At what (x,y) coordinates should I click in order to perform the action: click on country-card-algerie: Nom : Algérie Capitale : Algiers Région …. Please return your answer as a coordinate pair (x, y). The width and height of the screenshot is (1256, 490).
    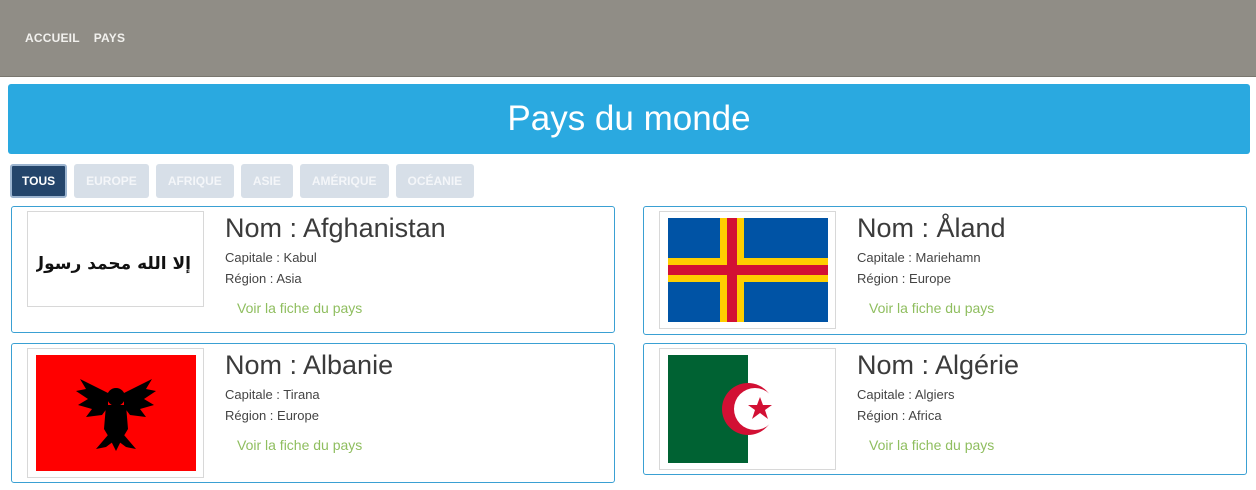
    Looking at the image, I should click on (945, 409).